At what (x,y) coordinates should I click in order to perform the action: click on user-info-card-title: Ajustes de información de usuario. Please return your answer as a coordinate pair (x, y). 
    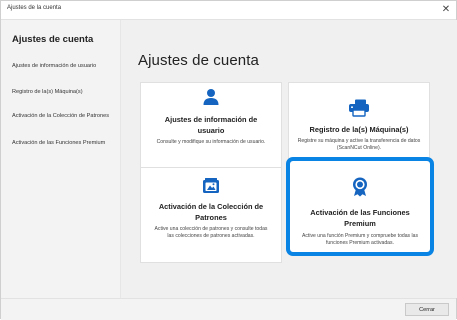
    Looking at the image, I should click on (211, 125).